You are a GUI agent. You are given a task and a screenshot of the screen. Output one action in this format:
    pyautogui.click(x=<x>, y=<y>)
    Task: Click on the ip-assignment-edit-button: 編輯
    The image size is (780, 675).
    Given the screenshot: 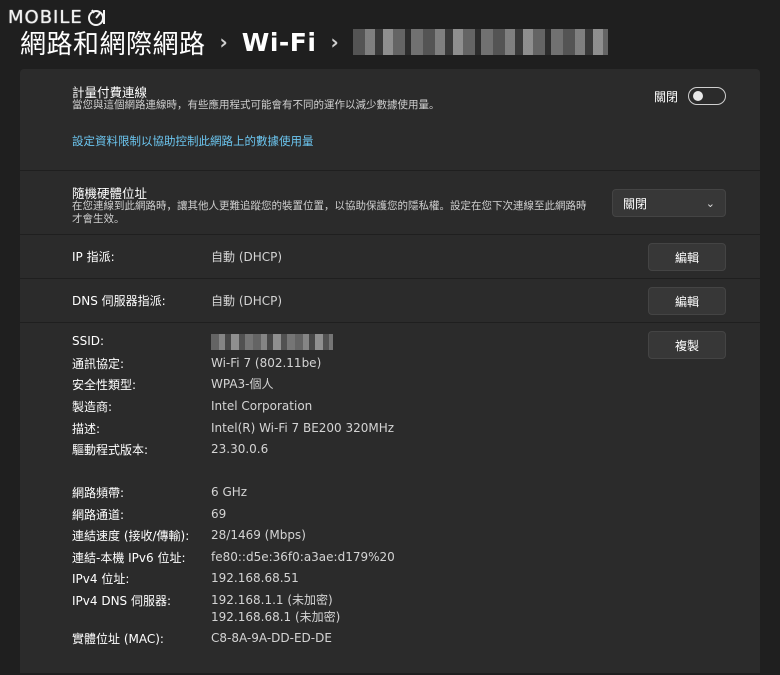 What is the action you would take?
    pyautogui.click(x=687, y=257)
    